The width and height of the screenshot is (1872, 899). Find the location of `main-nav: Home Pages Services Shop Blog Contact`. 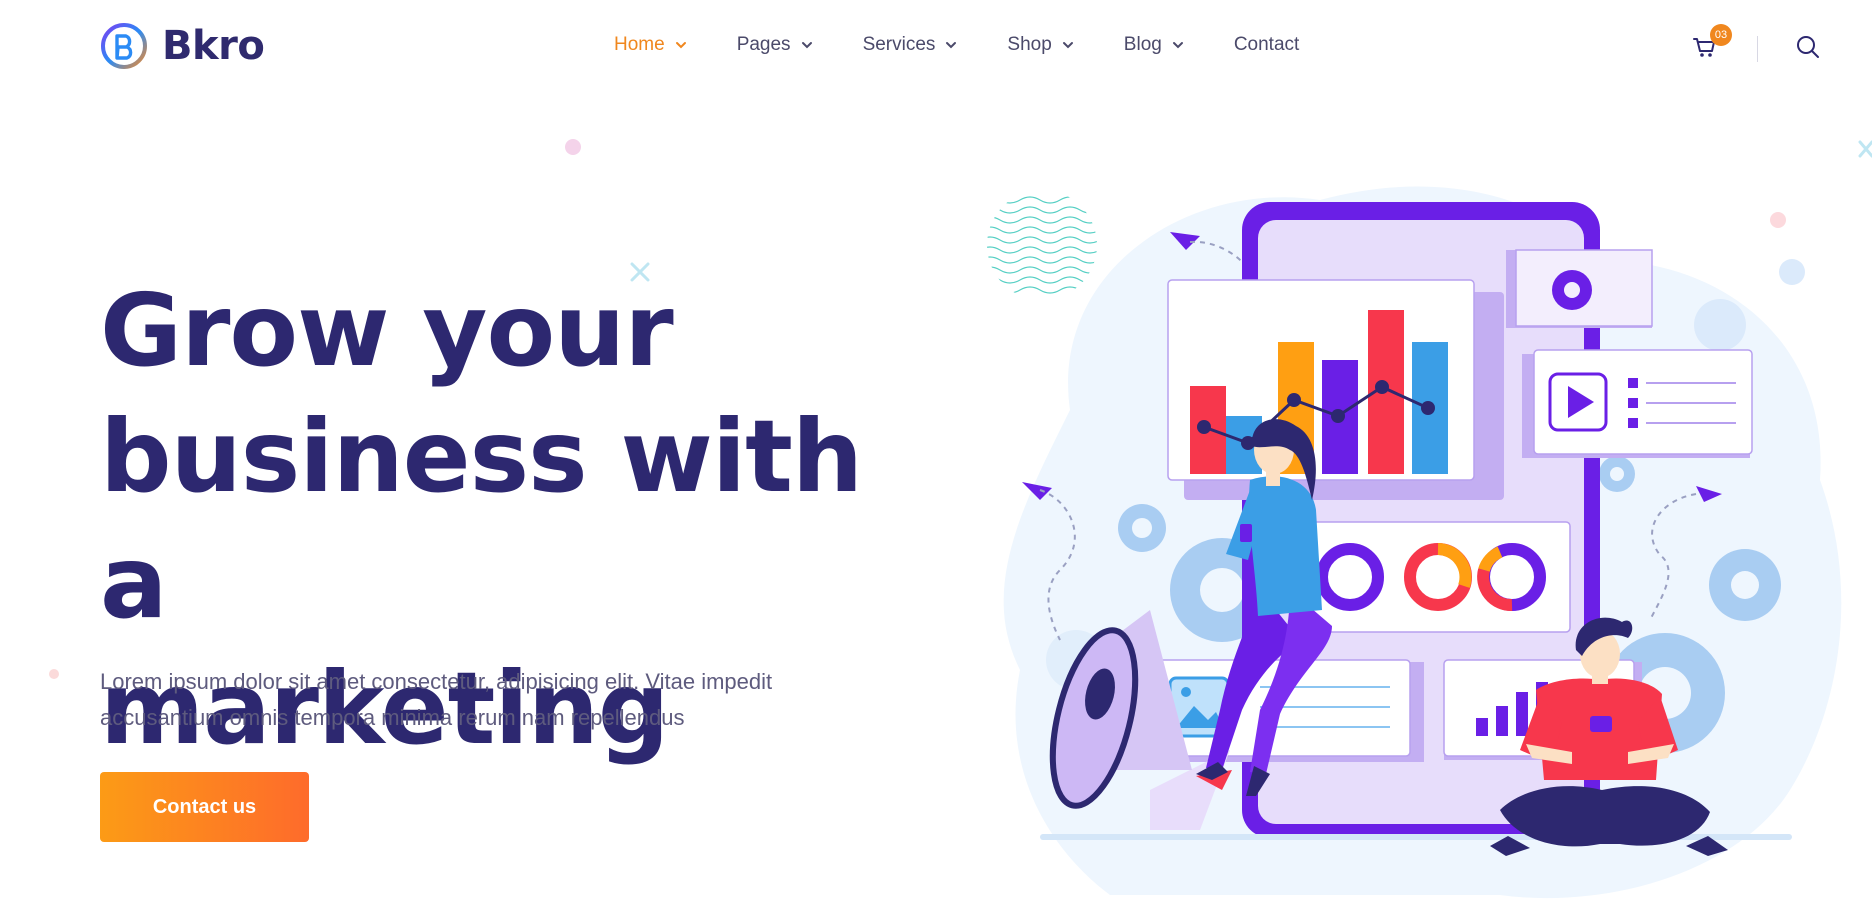

main-nav: Home Pages Services Shop Blog Contact is located at coordinates (956, 45).